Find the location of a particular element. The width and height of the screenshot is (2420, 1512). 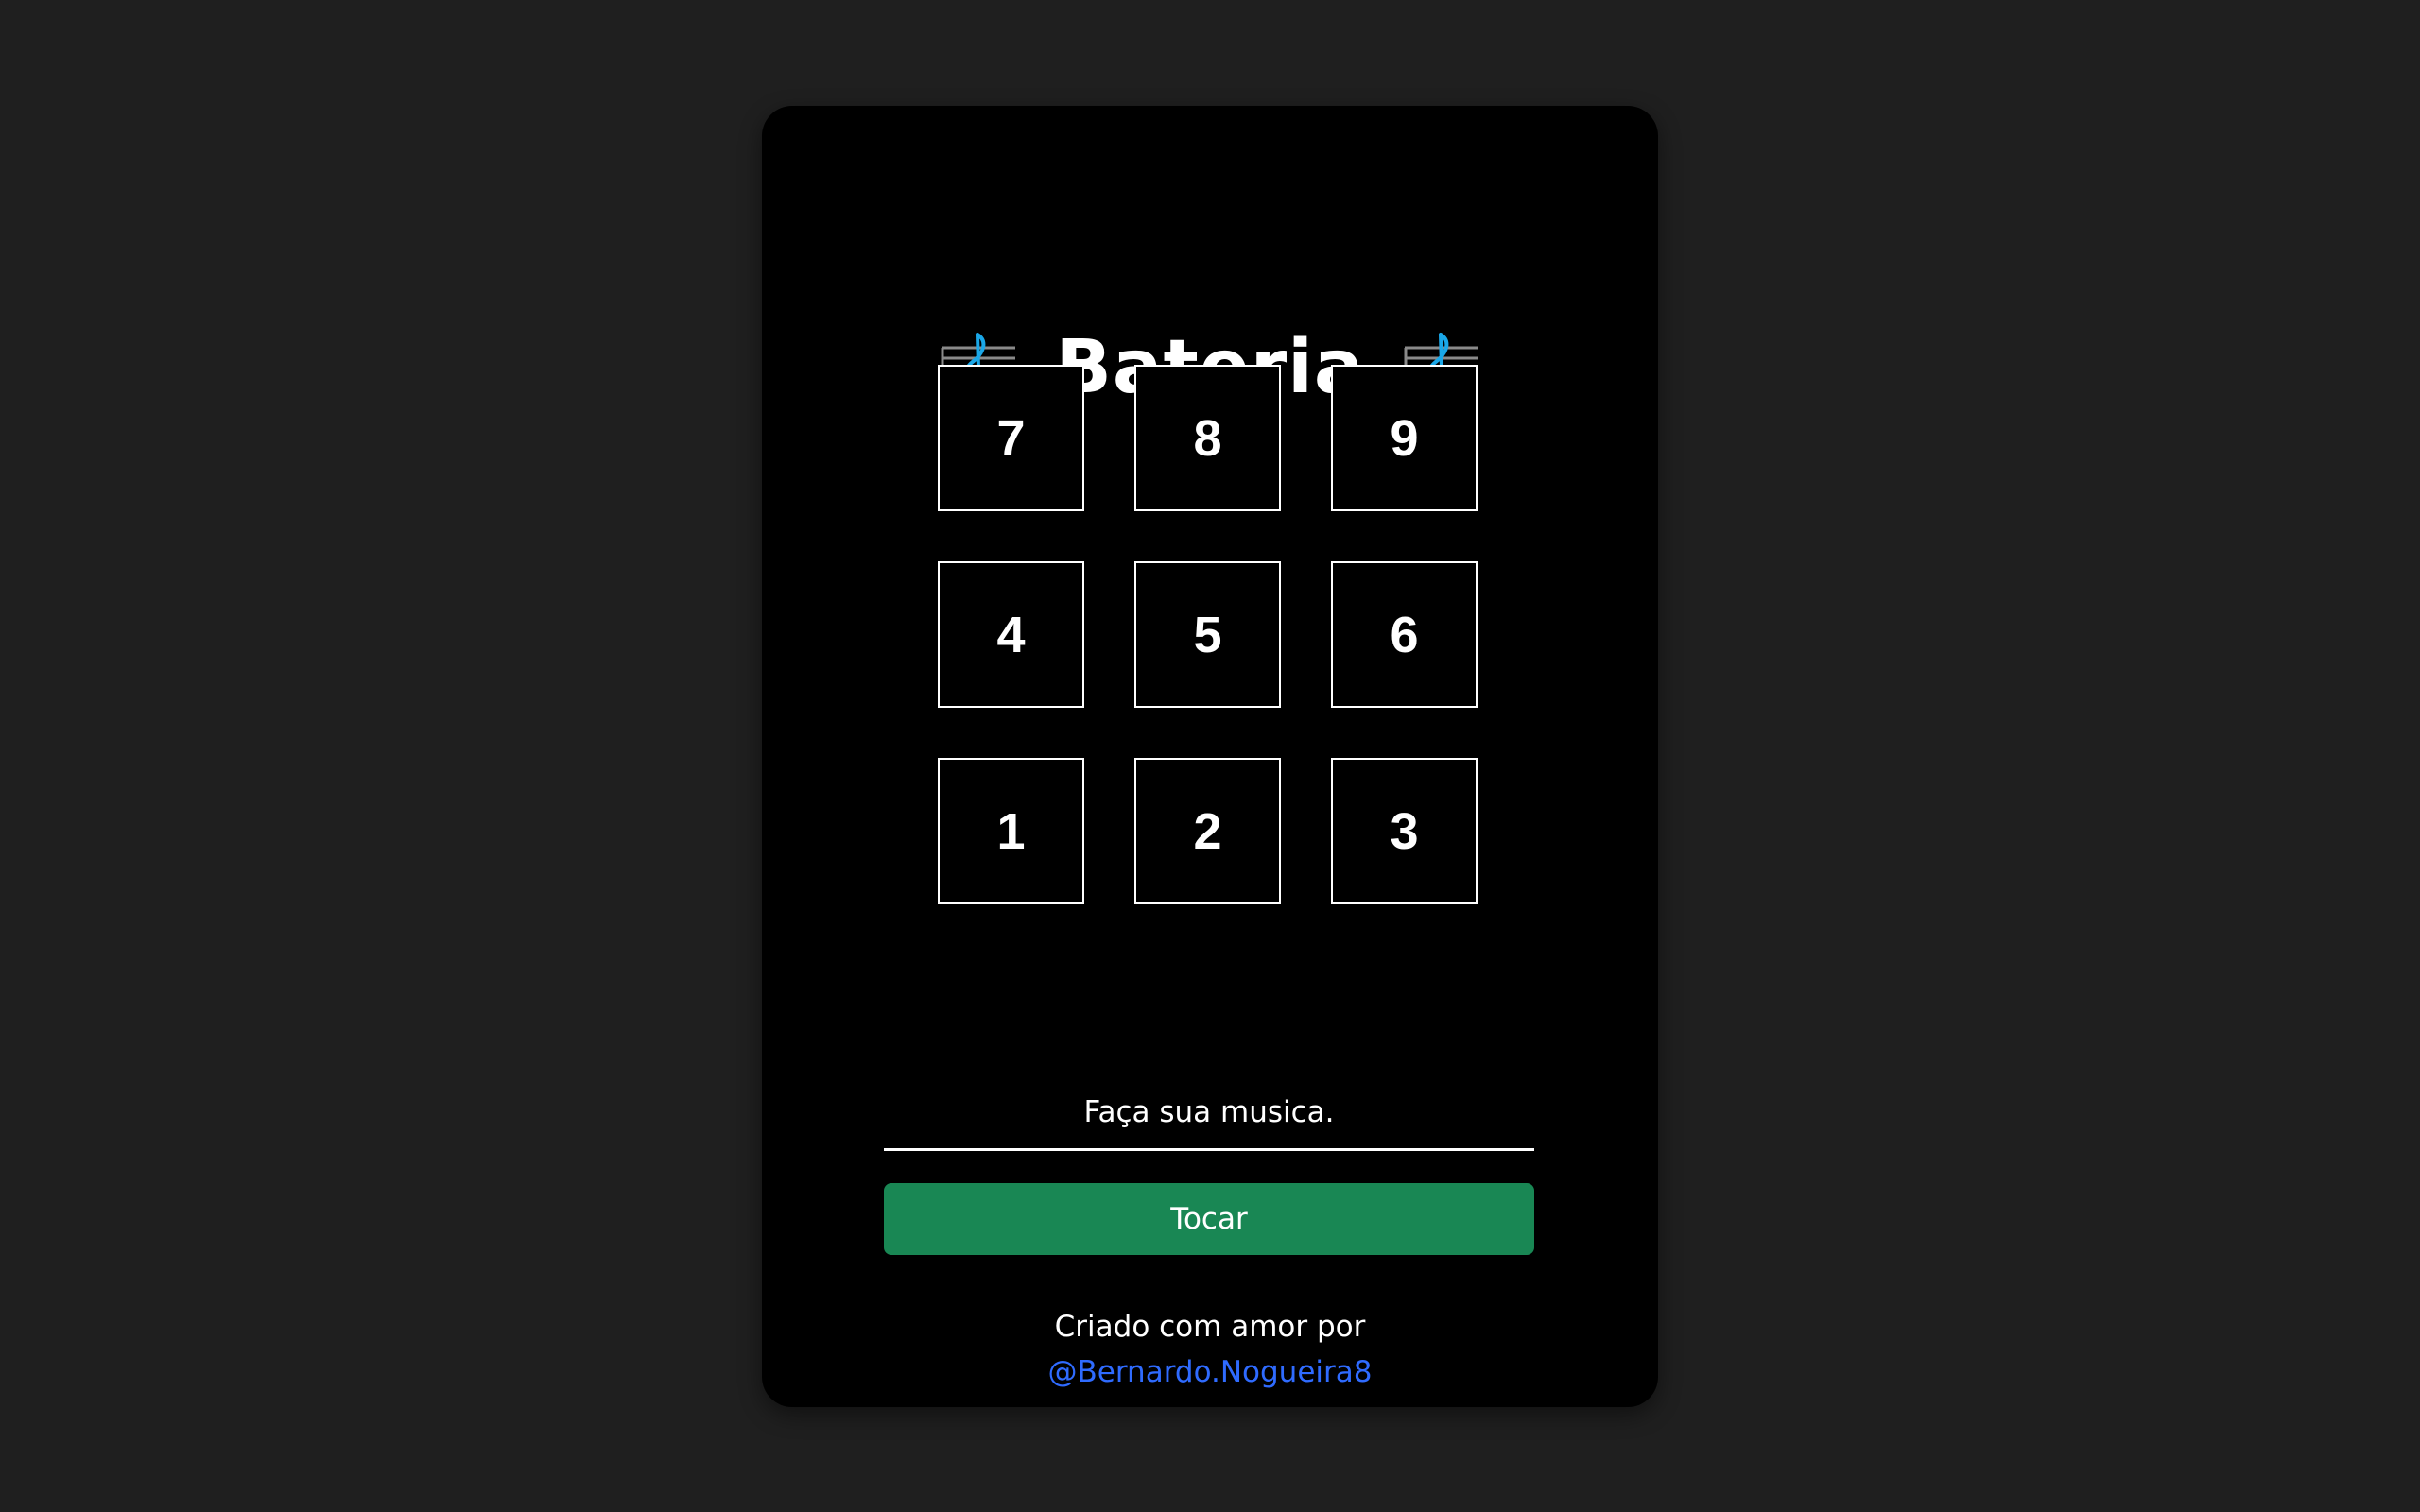

footer-credit: Criado com amor por @Bernardo.Nogueira8 is located at coordinates (1210, 1349).